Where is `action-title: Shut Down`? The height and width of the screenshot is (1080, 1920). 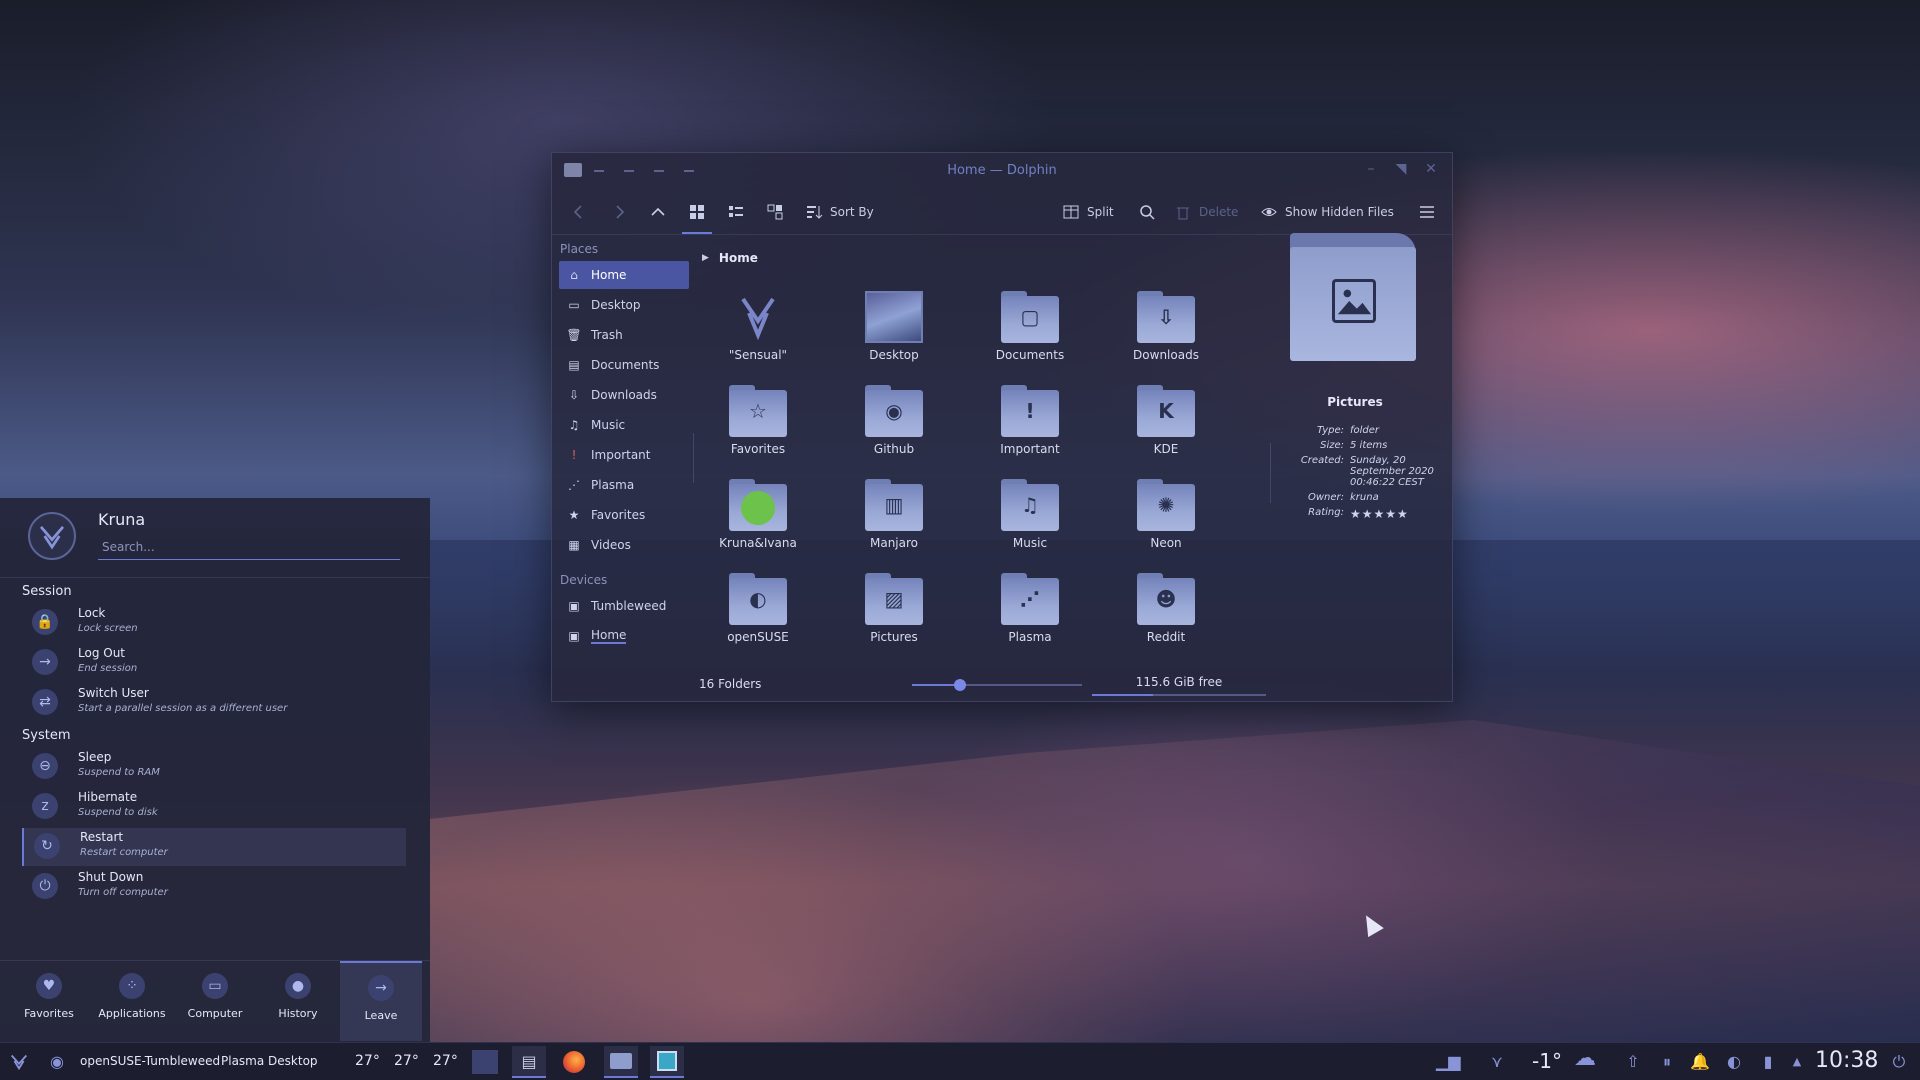 action-title: Shut Down is located at coordinates (111, 877).